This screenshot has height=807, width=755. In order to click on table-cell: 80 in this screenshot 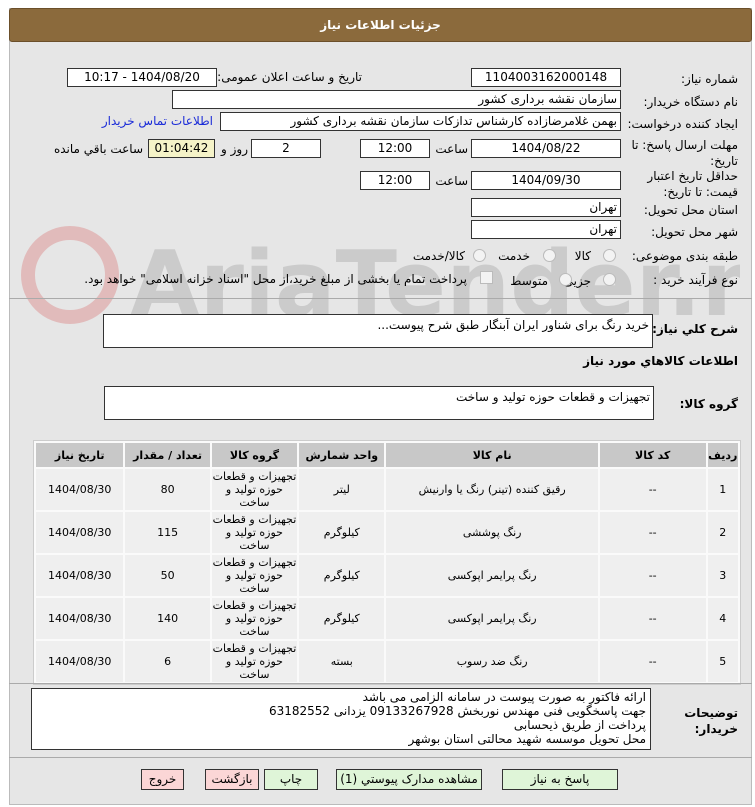, I will do `click(167, 489)`.